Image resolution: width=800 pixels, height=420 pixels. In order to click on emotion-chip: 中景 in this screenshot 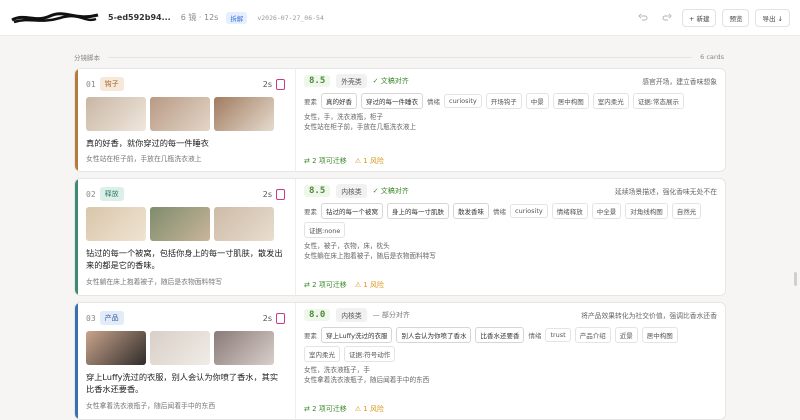, I will do `click(537, 101)`.